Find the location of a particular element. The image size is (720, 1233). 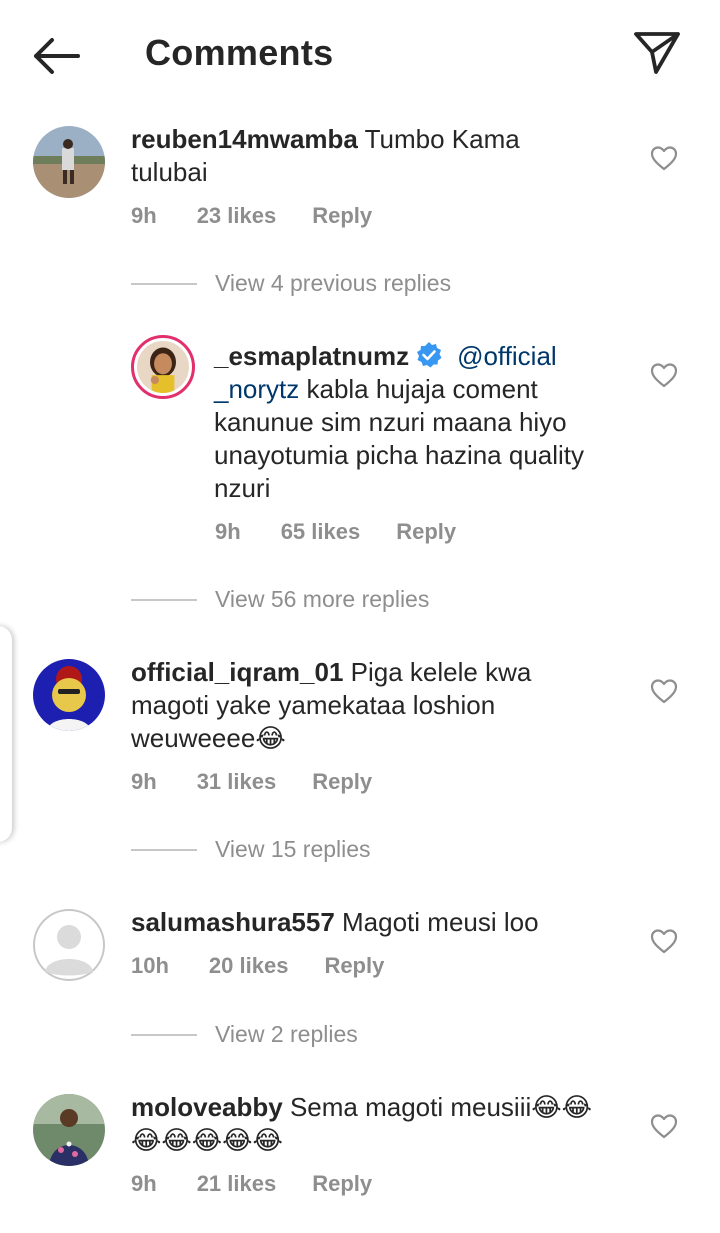

edge-panel-handle is located at coordinates (6, 734).